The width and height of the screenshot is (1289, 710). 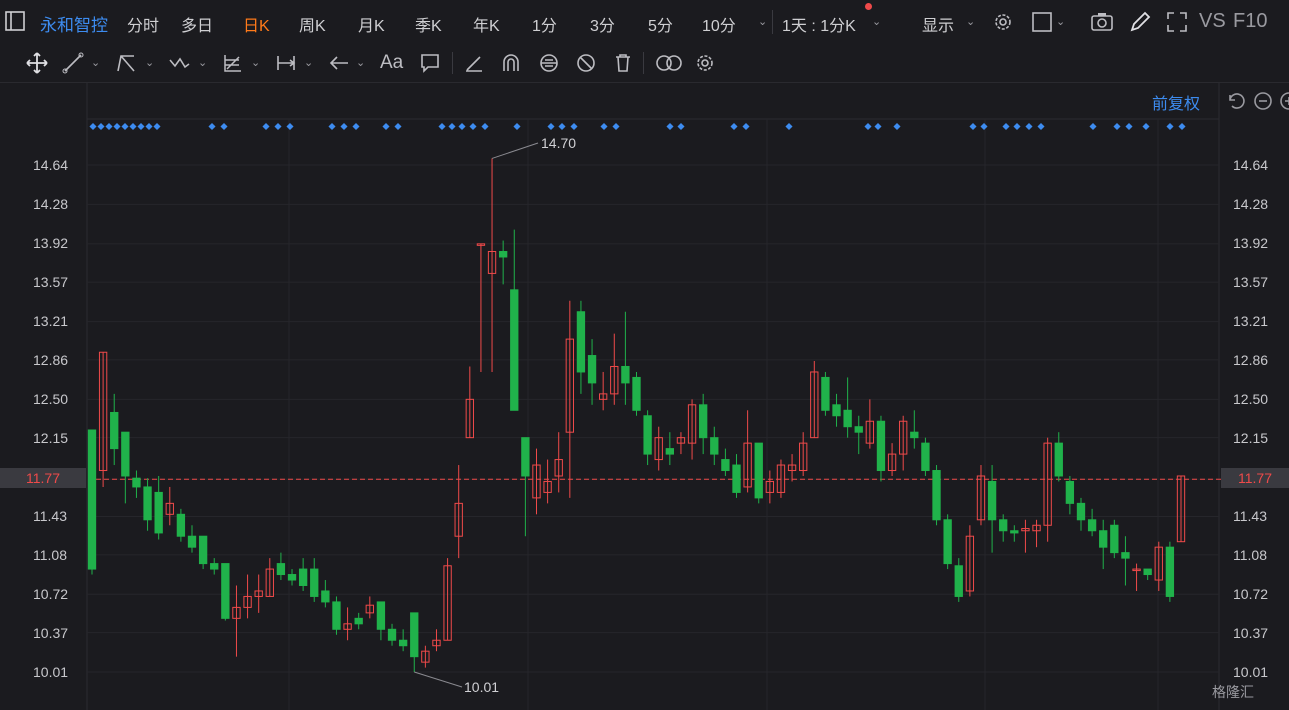 What do you see at coordinates (95, 62) in the screenshot?
I see `line-chevron-icon: ⌄` at bounding box center [95, 62].